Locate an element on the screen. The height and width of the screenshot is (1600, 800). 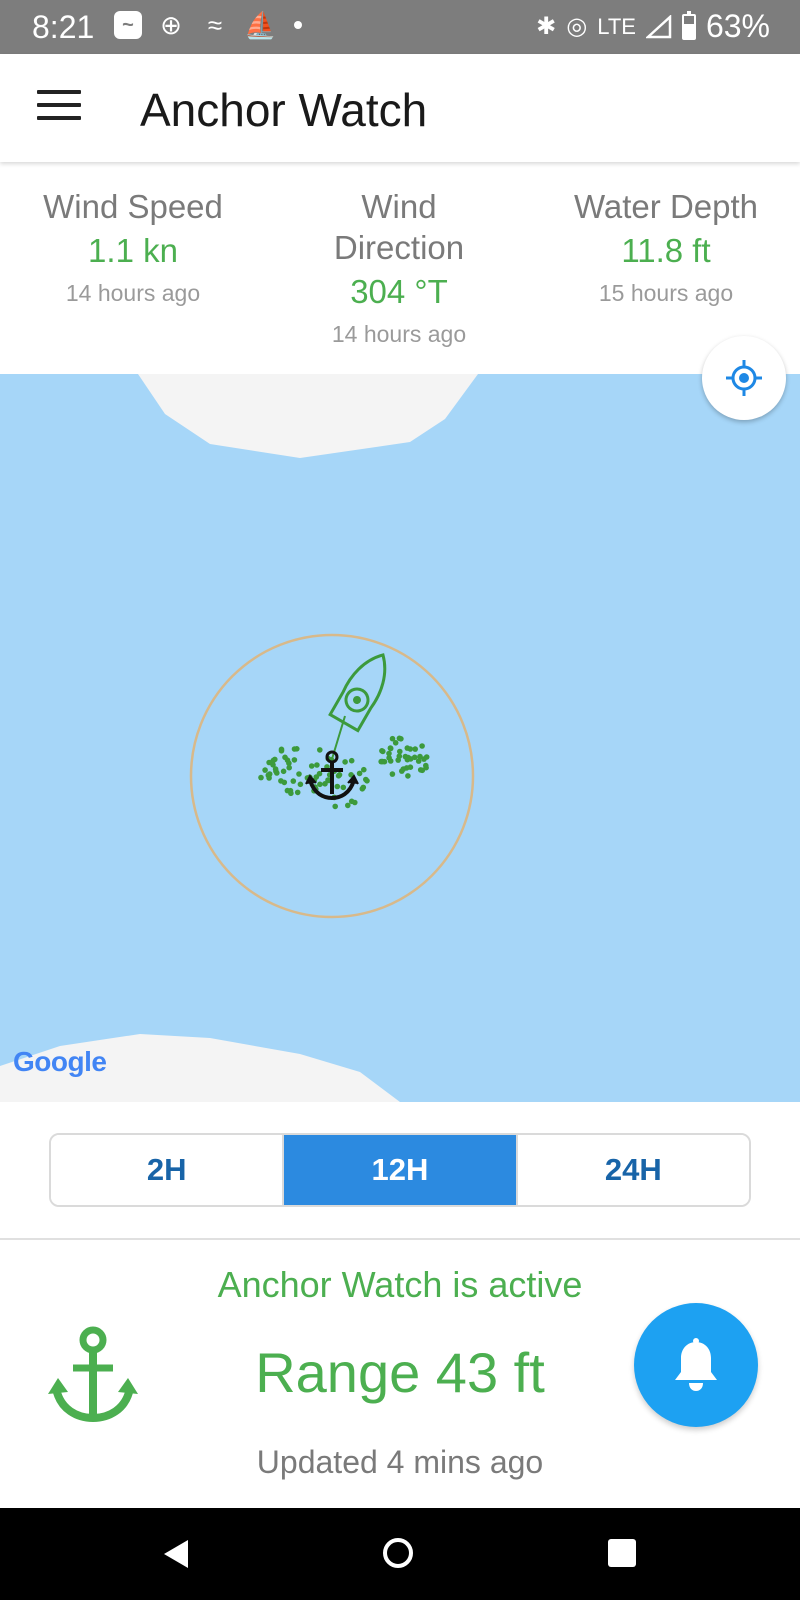
alarm-button is located at coordinates (696, 1365).